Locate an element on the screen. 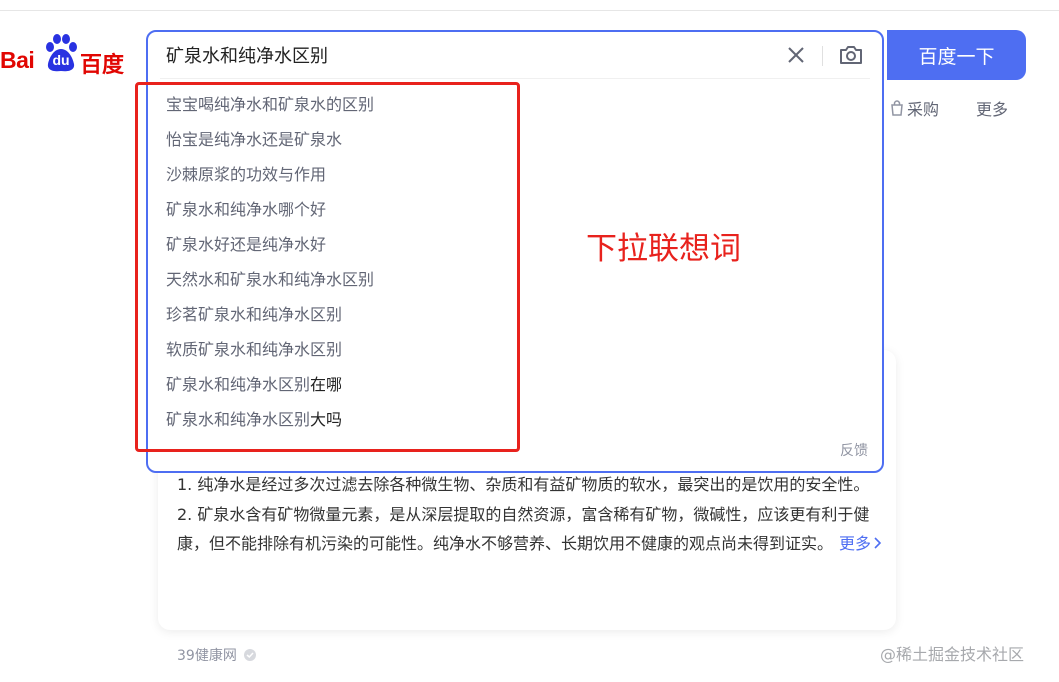 The width and height of the screenshot is (1059, 682). shopping-bag-icon is located at coordinates (897, 108).